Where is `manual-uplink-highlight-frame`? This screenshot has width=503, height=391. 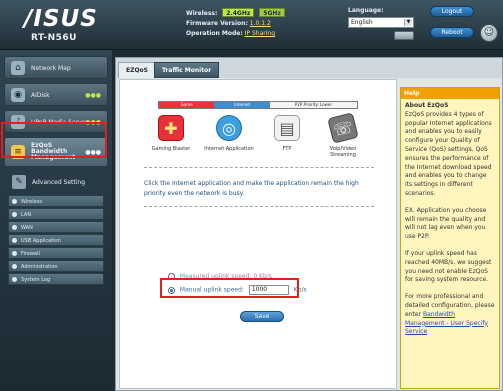 manual-uplink-highlight-frame is located at coordinates (229, 288).